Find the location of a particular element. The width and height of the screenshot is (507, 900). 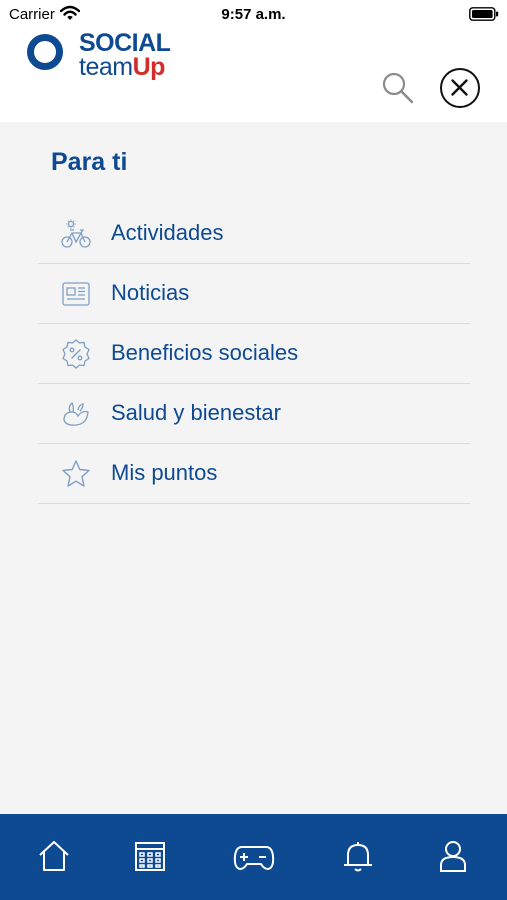

logo-up-text: Up is located at coordinates (149, 67).